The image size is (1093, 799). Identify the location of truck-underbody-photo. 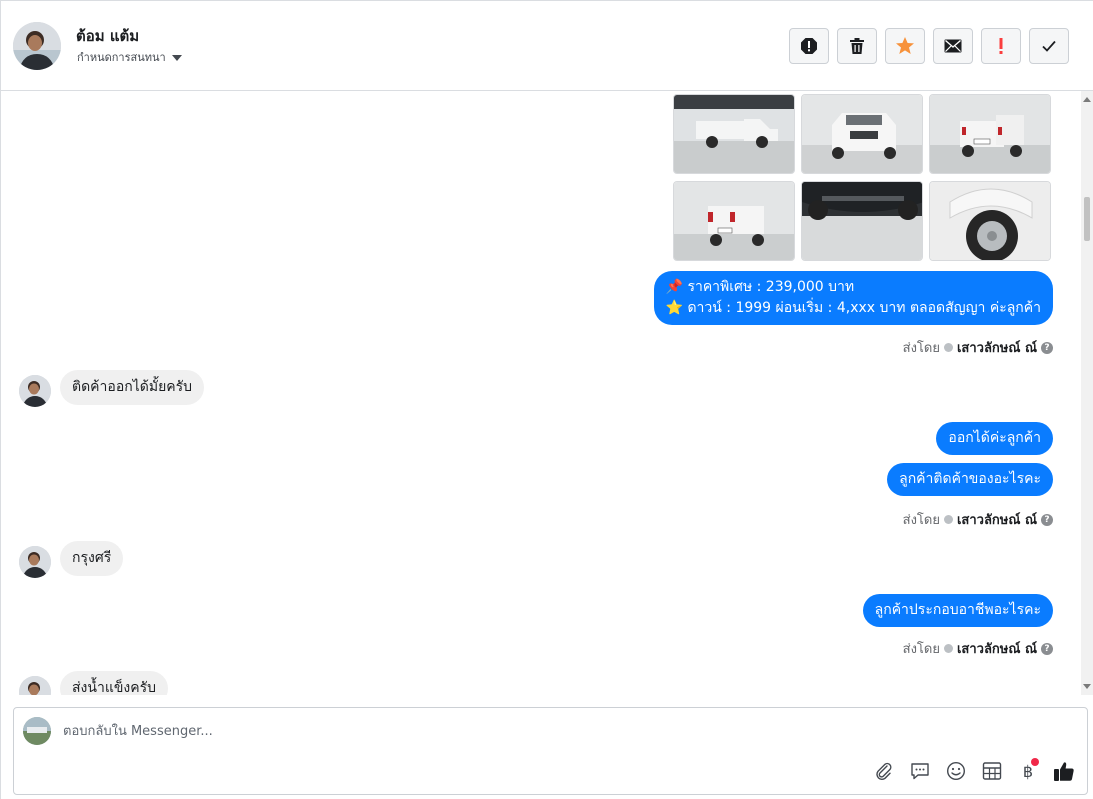
(862, 221).